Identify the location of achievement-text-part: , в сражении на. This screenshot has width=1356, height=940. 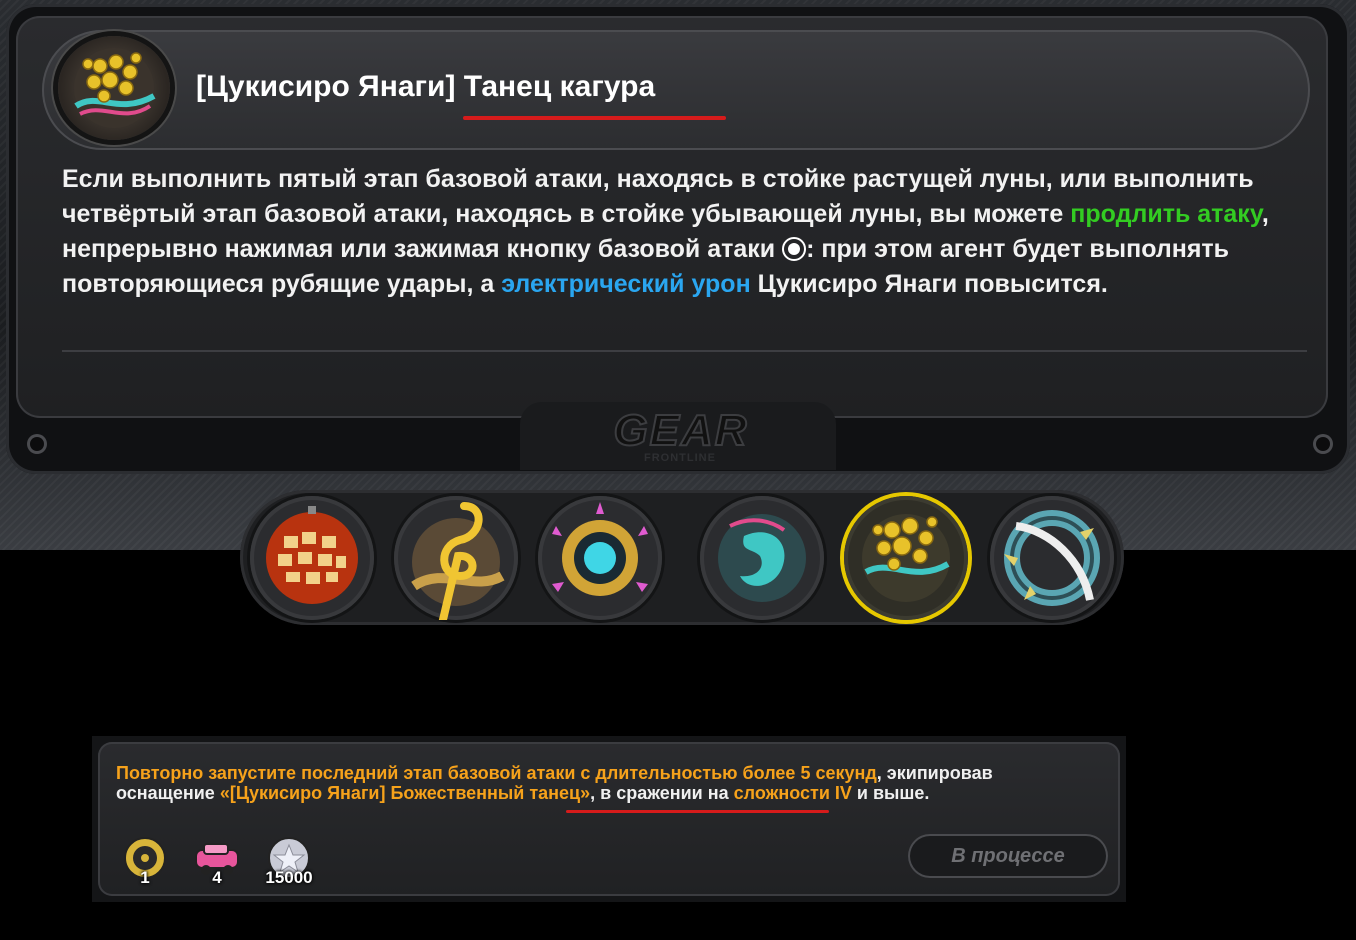
(662, 793).